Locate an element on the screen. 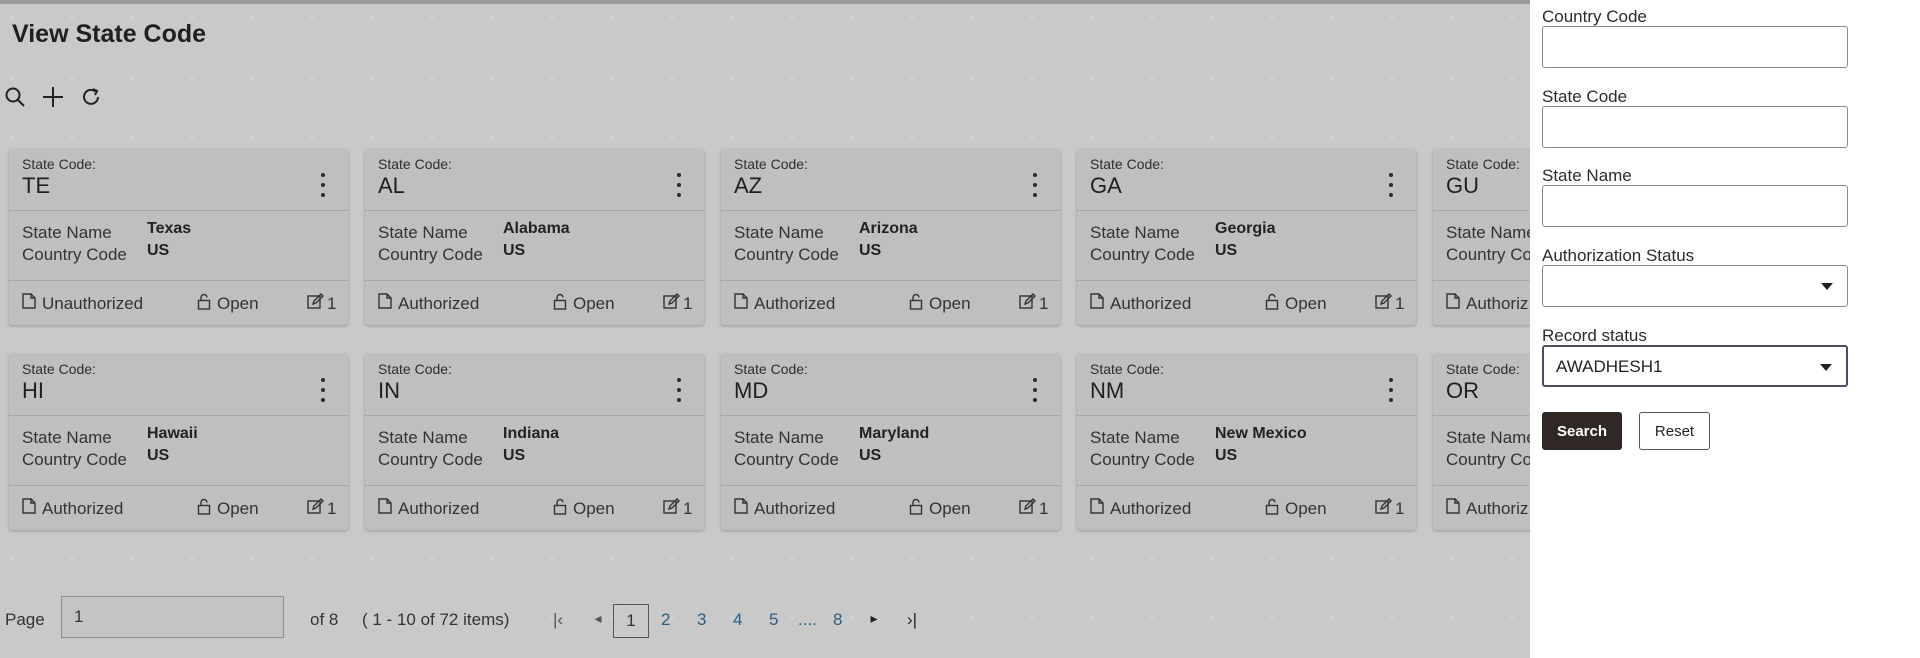 The height and width of the screenshot is (658, 1920). state-code-value: HI is located at coordinates (33, 390).